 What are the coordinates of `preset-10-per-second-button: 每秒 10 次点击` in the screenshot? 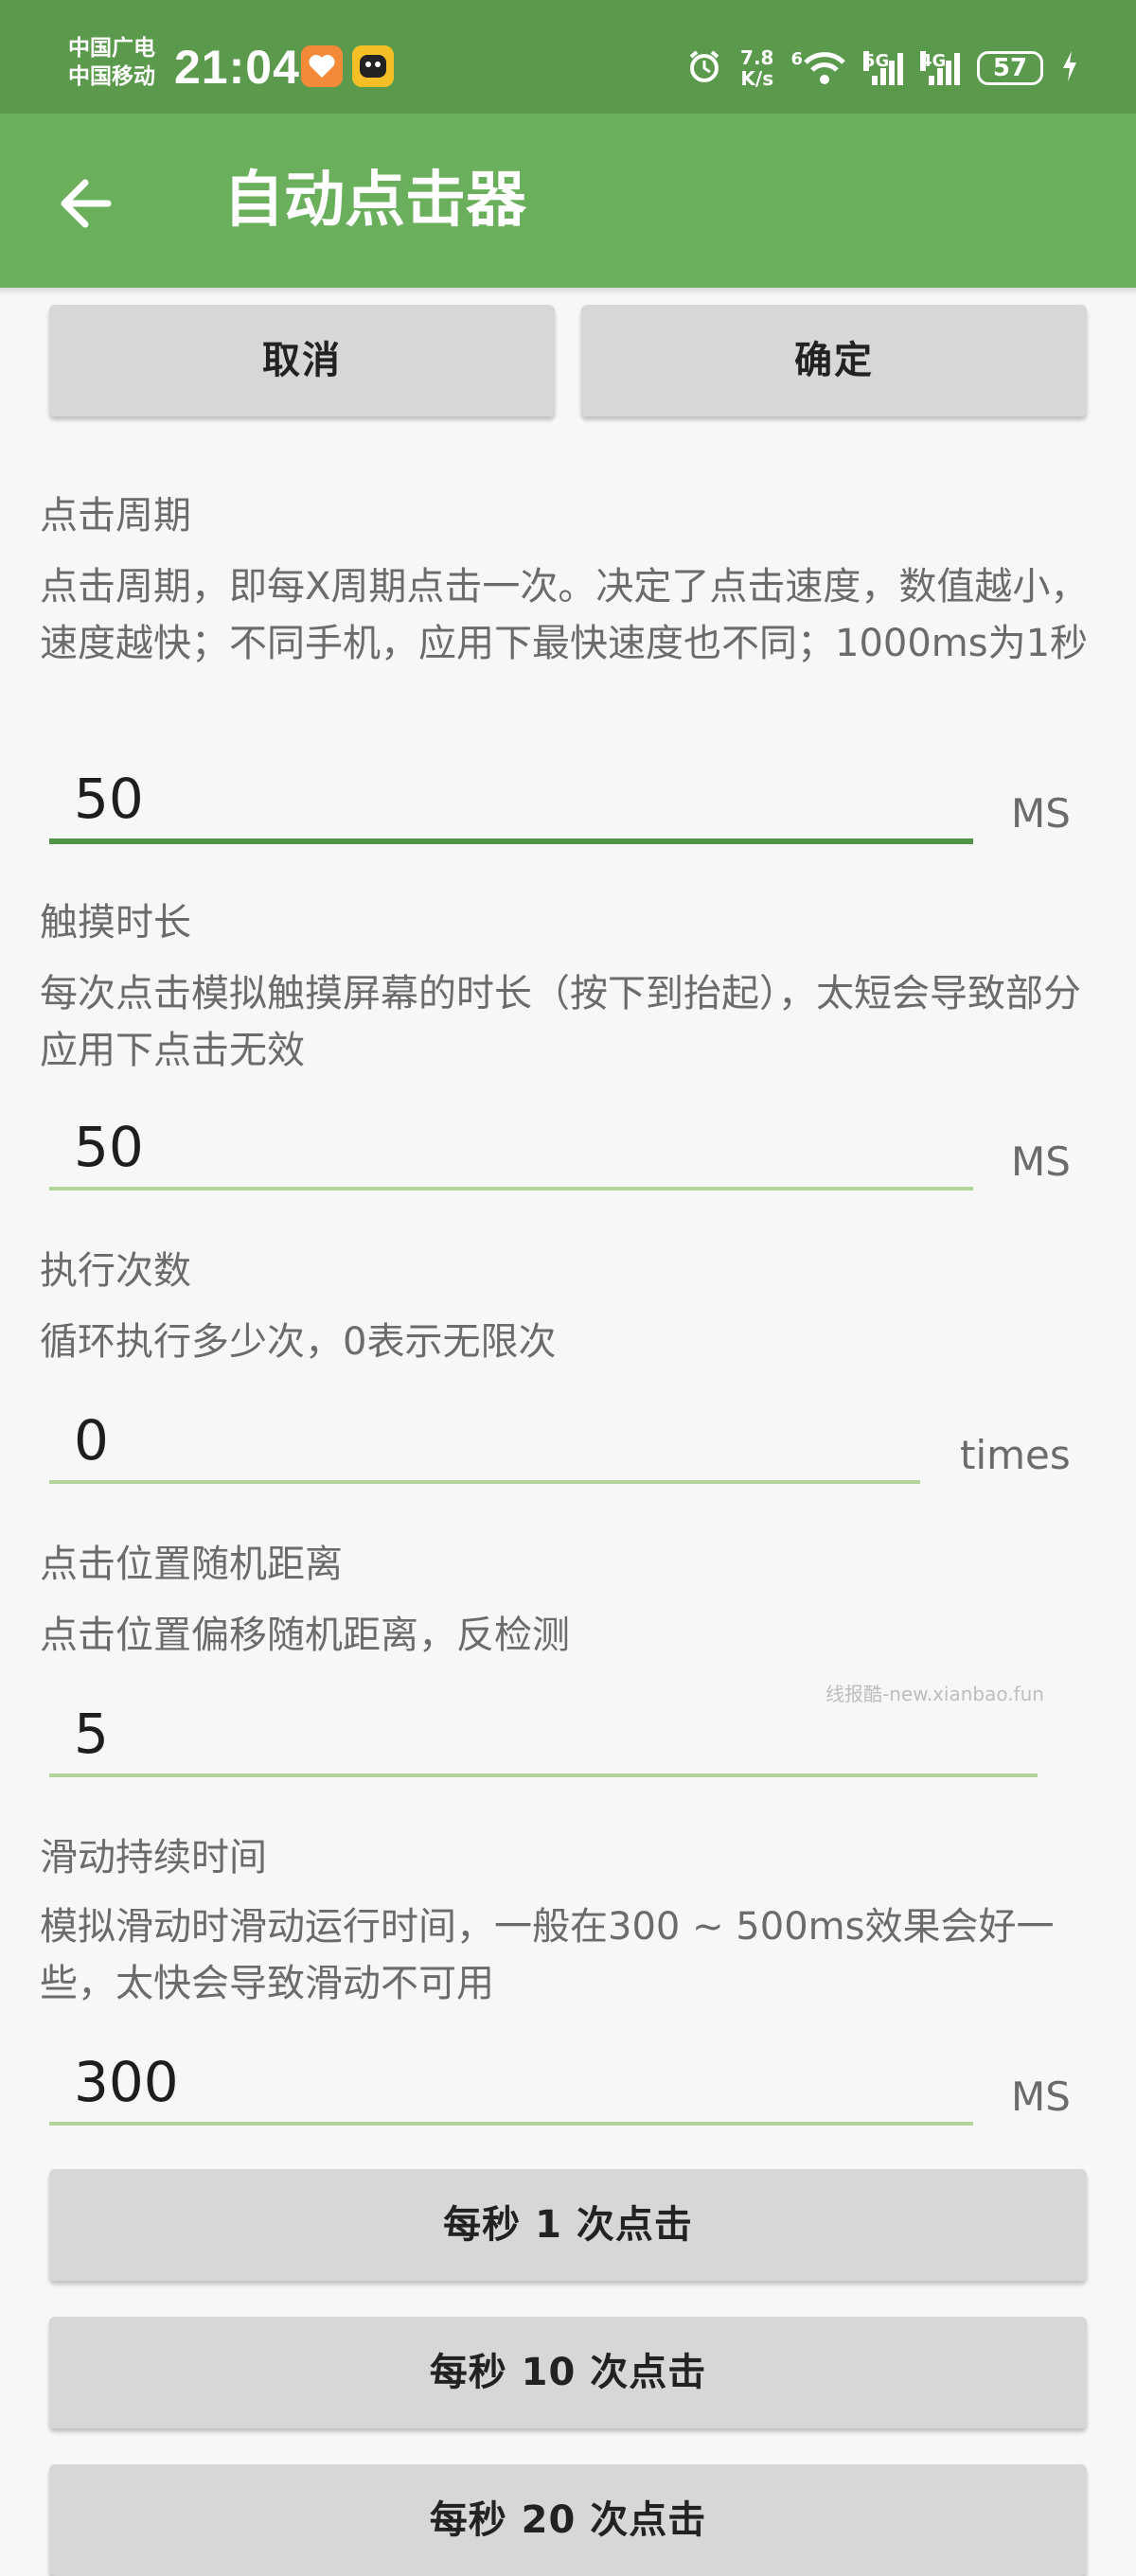 It's located at (568, 2372).